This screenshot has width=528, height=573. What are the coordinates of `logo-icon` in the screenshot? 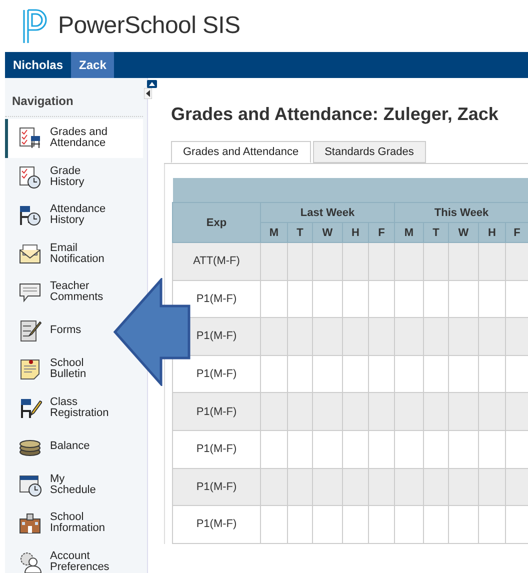 It's located at (36, 26).